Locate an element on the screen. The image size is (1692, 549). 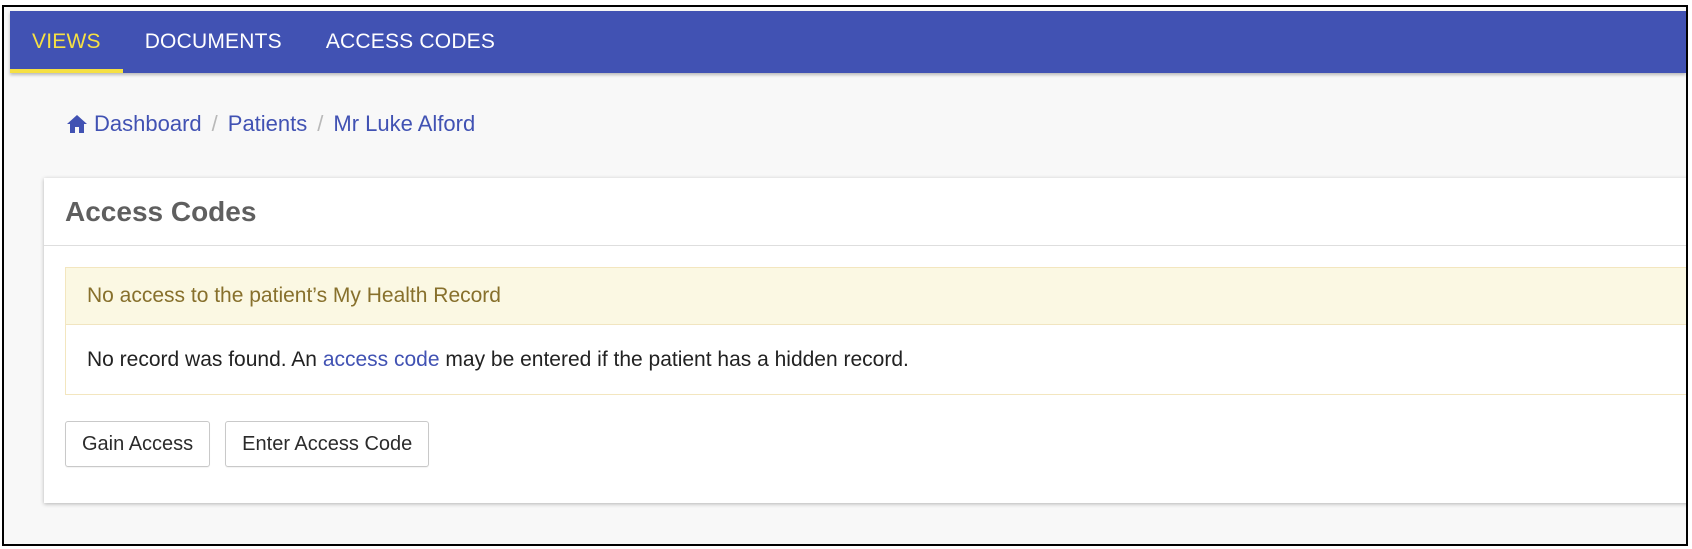
panel-header: Access Codes is located at coordinates (865, 212).